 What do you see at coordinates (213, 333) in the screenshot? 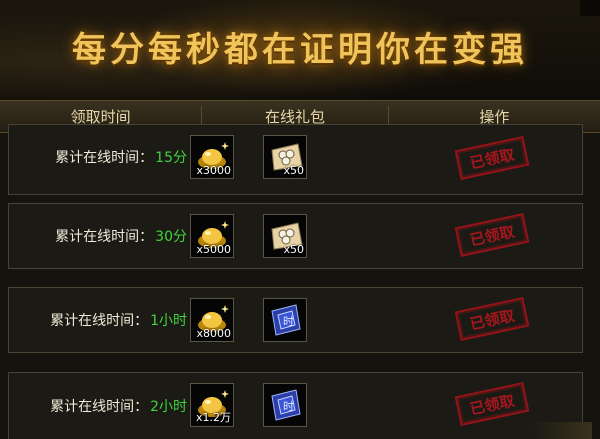
I see `item-quantity: x8000` at bounding box center [213, 333].